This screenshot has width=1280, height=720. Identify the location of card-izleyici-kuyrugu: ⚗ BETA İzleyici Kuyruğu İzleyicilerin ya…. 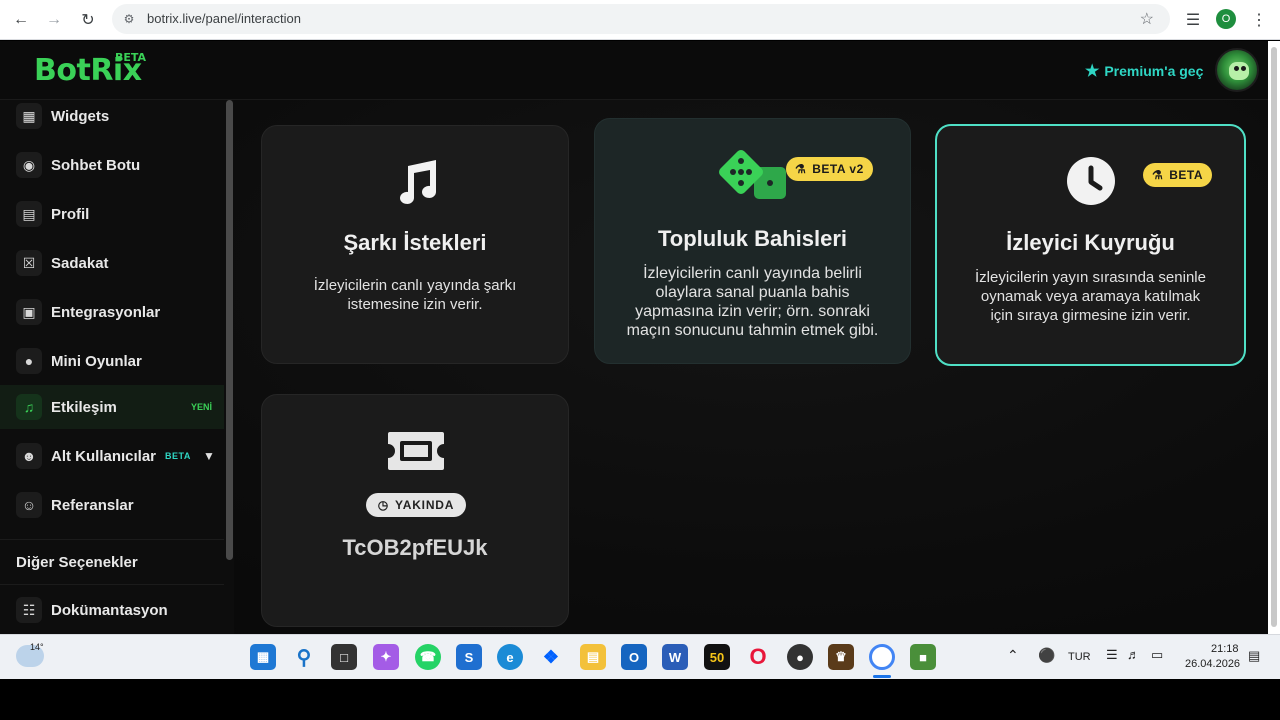
(1090, 245).